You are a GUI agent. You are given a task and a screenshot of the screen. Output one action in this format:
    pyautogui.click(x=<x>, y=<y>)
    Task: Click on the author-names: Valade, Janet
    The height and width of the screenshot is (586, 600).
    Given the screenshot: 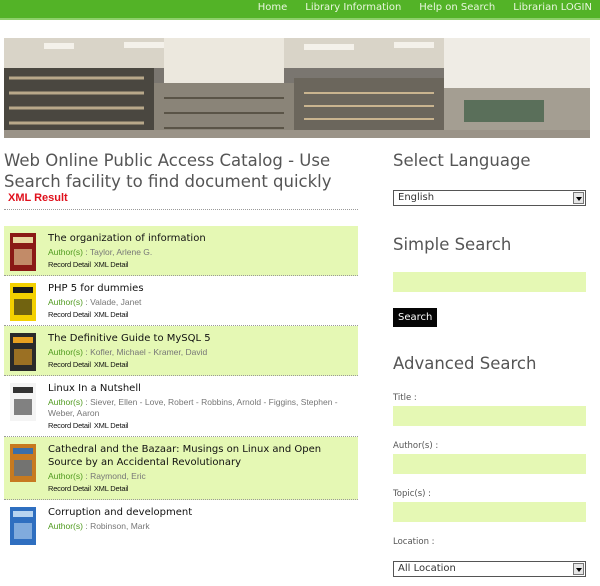 What is the action you would take?
    pyautogui.click(x=116, y=302)
    